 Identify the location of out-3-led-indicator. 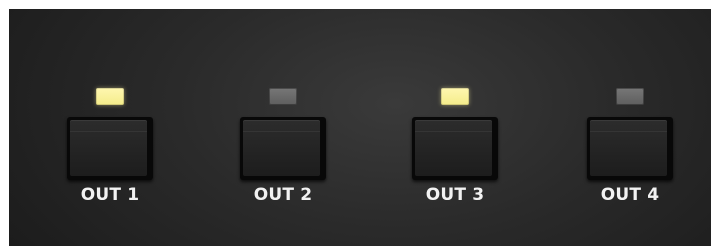
(455, 96).